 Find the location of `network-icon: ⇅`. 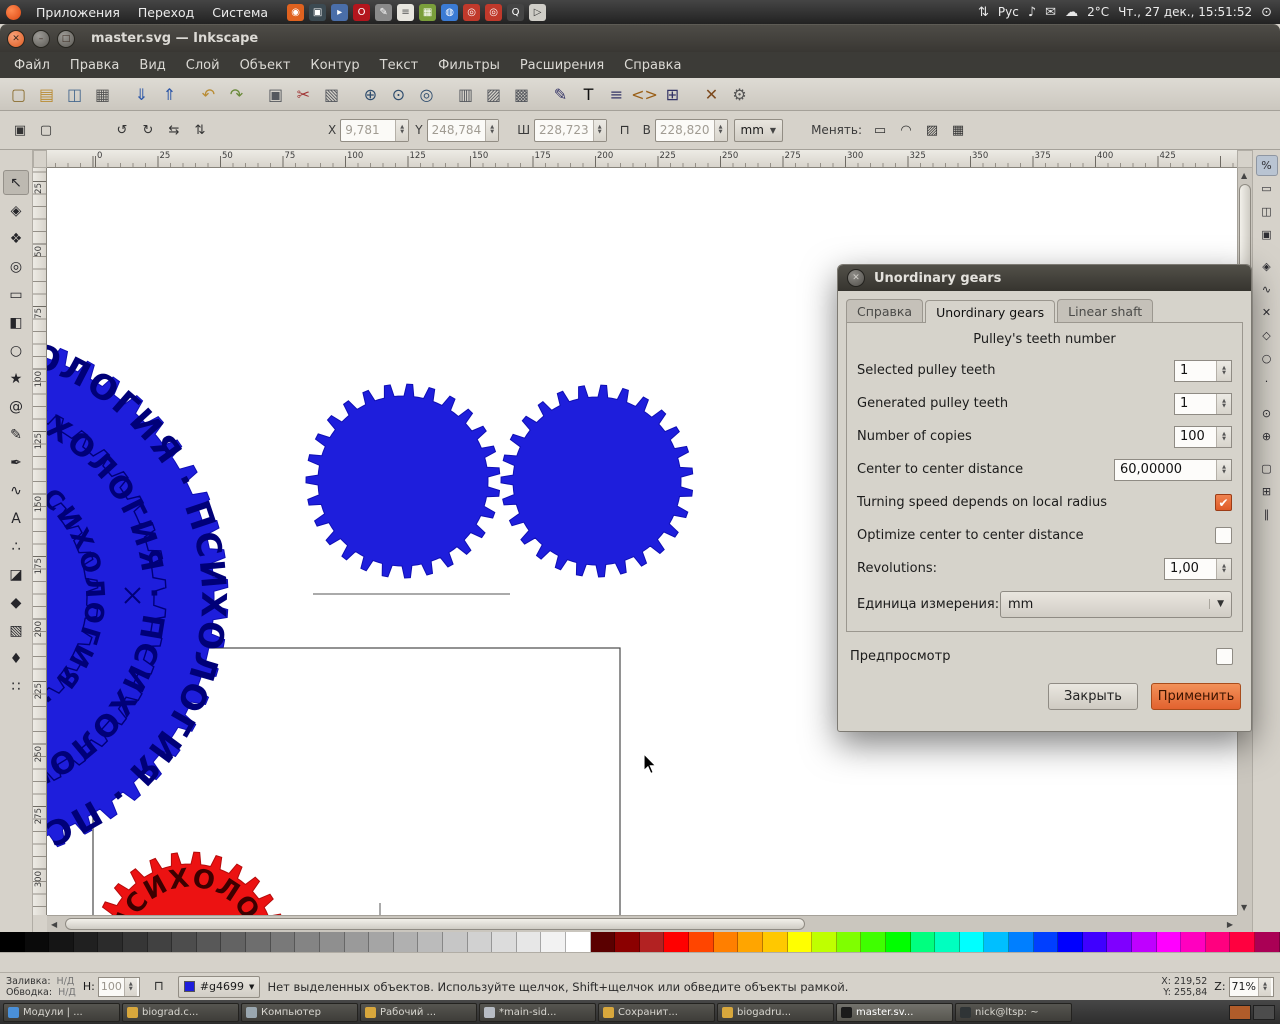

network-icon: ⇅ is located at coordinates (983, 12).